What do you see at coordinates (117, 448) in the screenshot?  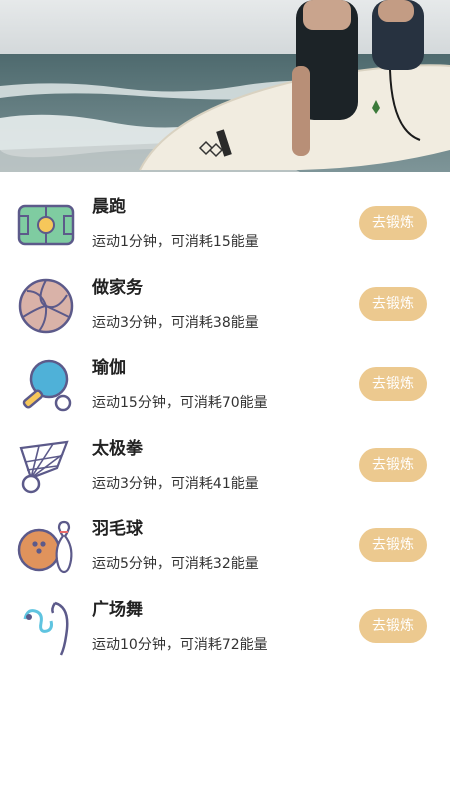 I see `item-title: 太极拳` at bounding box center [117, 448].